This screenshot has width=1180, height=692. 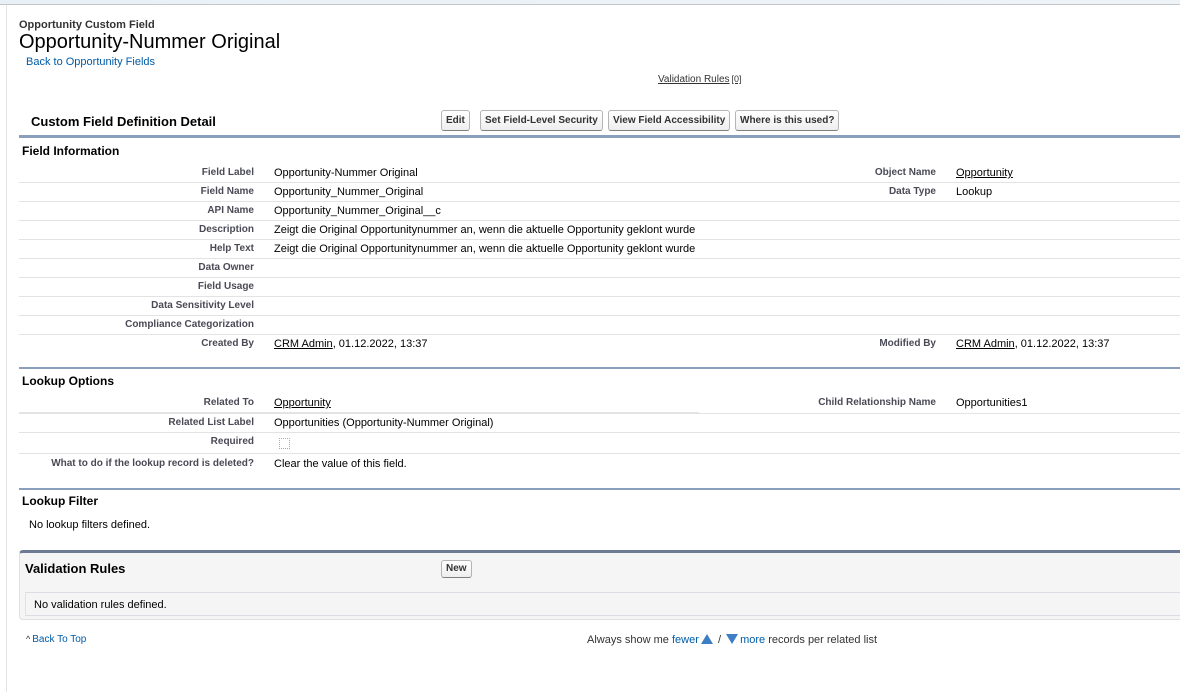 I want to click on lookup-options-heading: Lookup Options, so click(x=68, y=381).